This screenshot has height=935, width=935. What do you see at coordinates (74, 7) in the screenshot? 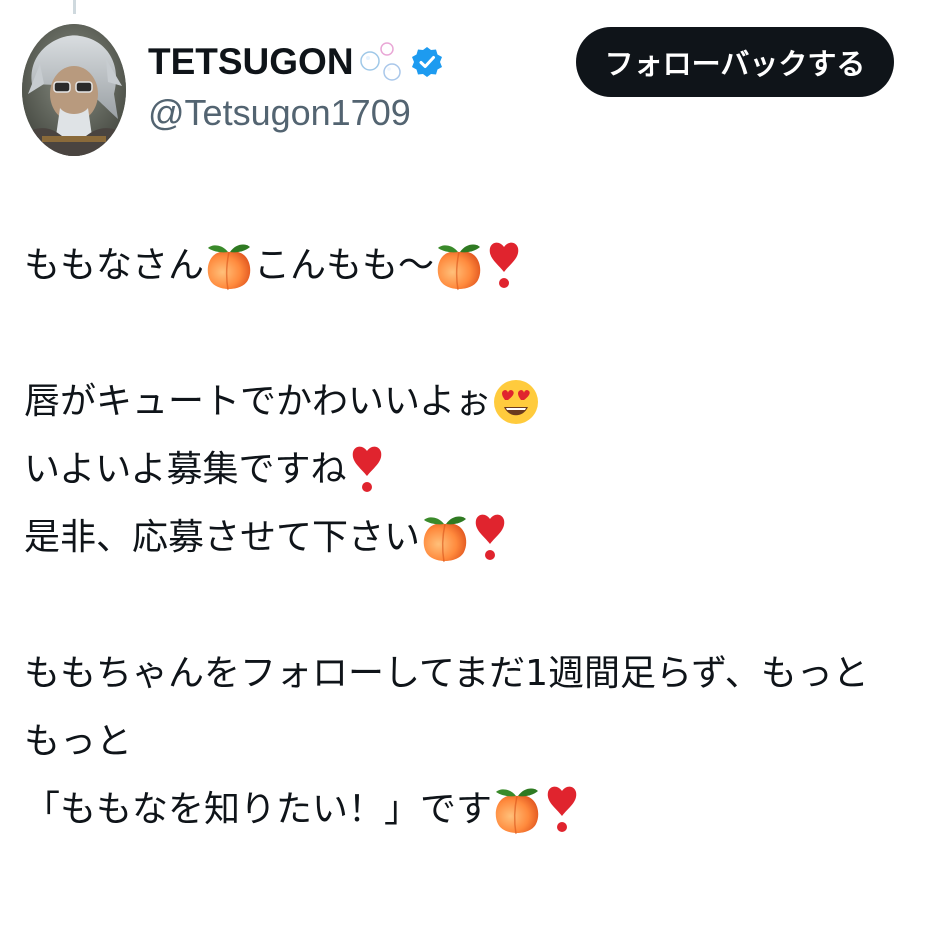
I see `thread-connector-line` at bounding box center [74, 7].